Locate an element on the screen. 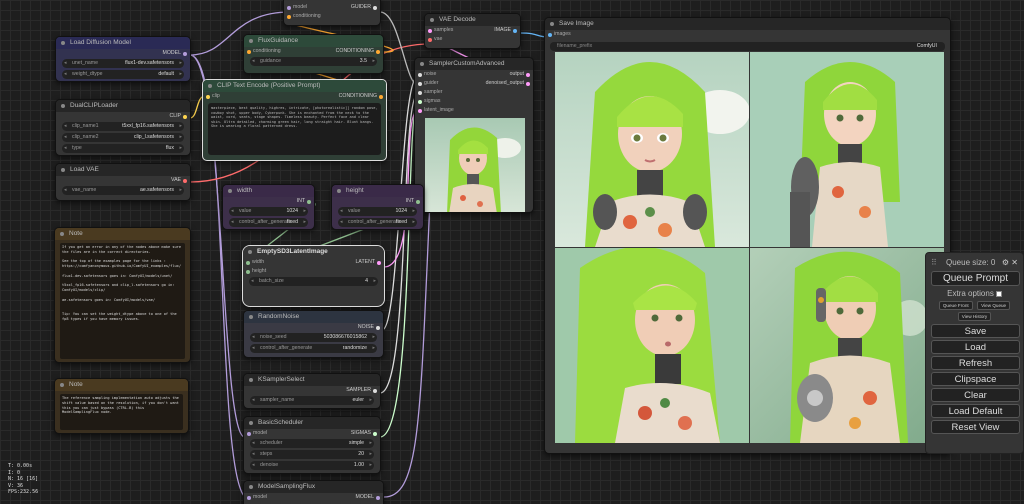 The height and width of the screenshot is (504, 1024). guider-output-label: GUIDER is located at coordinates (360, 7).